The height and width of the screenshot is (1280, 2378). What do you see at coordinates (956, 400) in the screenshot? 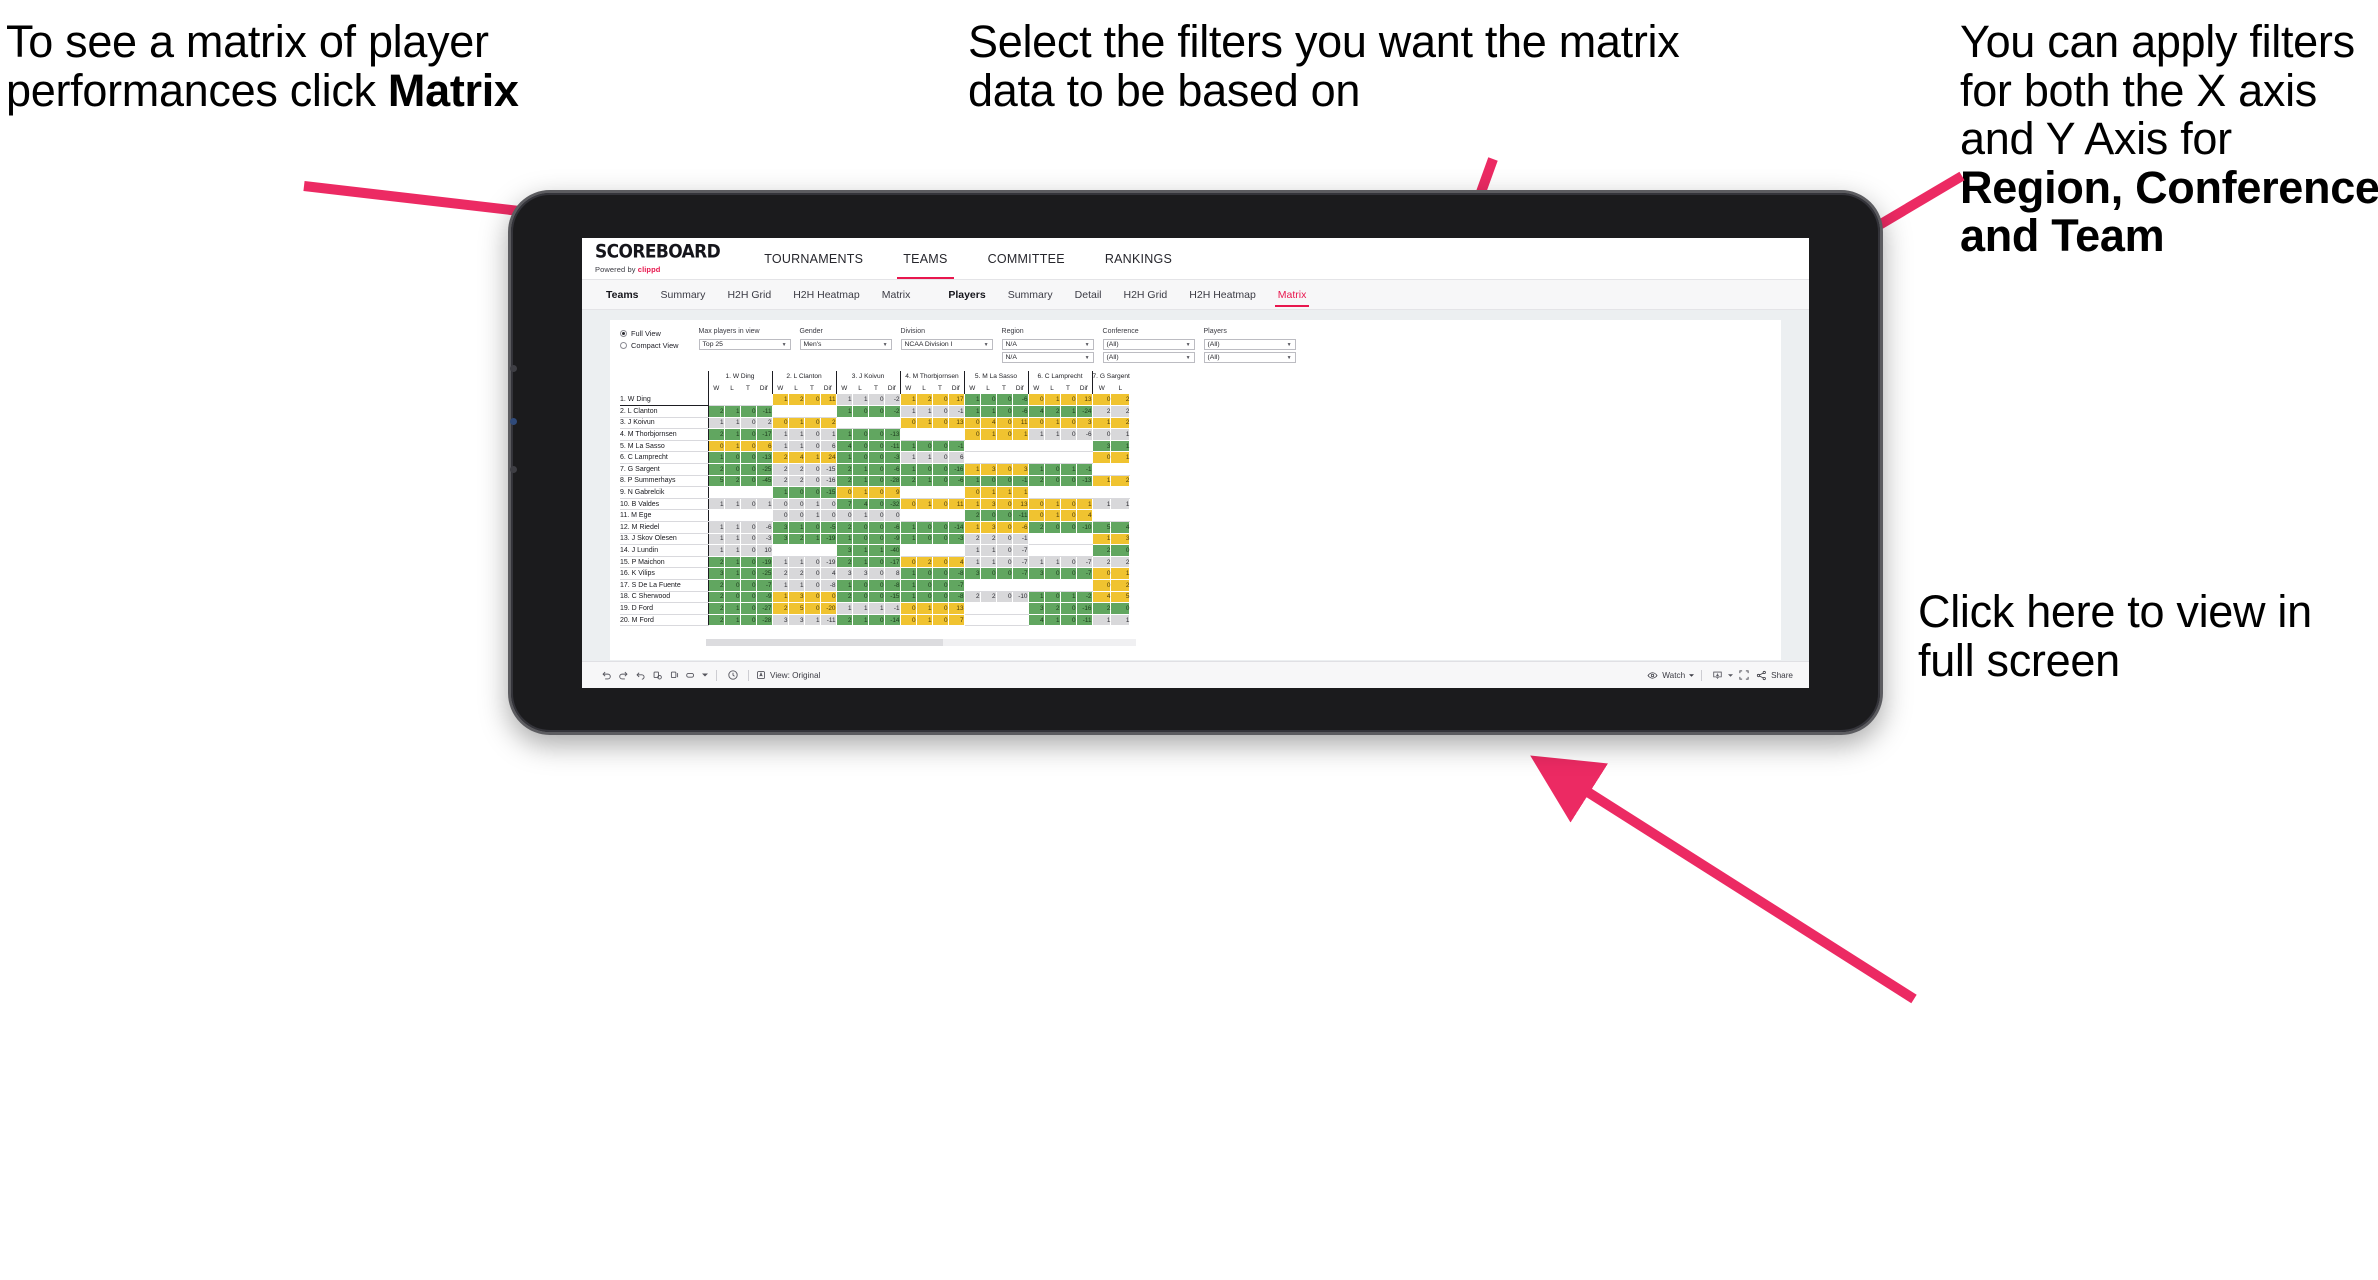
I see `matrix-cell: 17` at bounding box center [956, 400].